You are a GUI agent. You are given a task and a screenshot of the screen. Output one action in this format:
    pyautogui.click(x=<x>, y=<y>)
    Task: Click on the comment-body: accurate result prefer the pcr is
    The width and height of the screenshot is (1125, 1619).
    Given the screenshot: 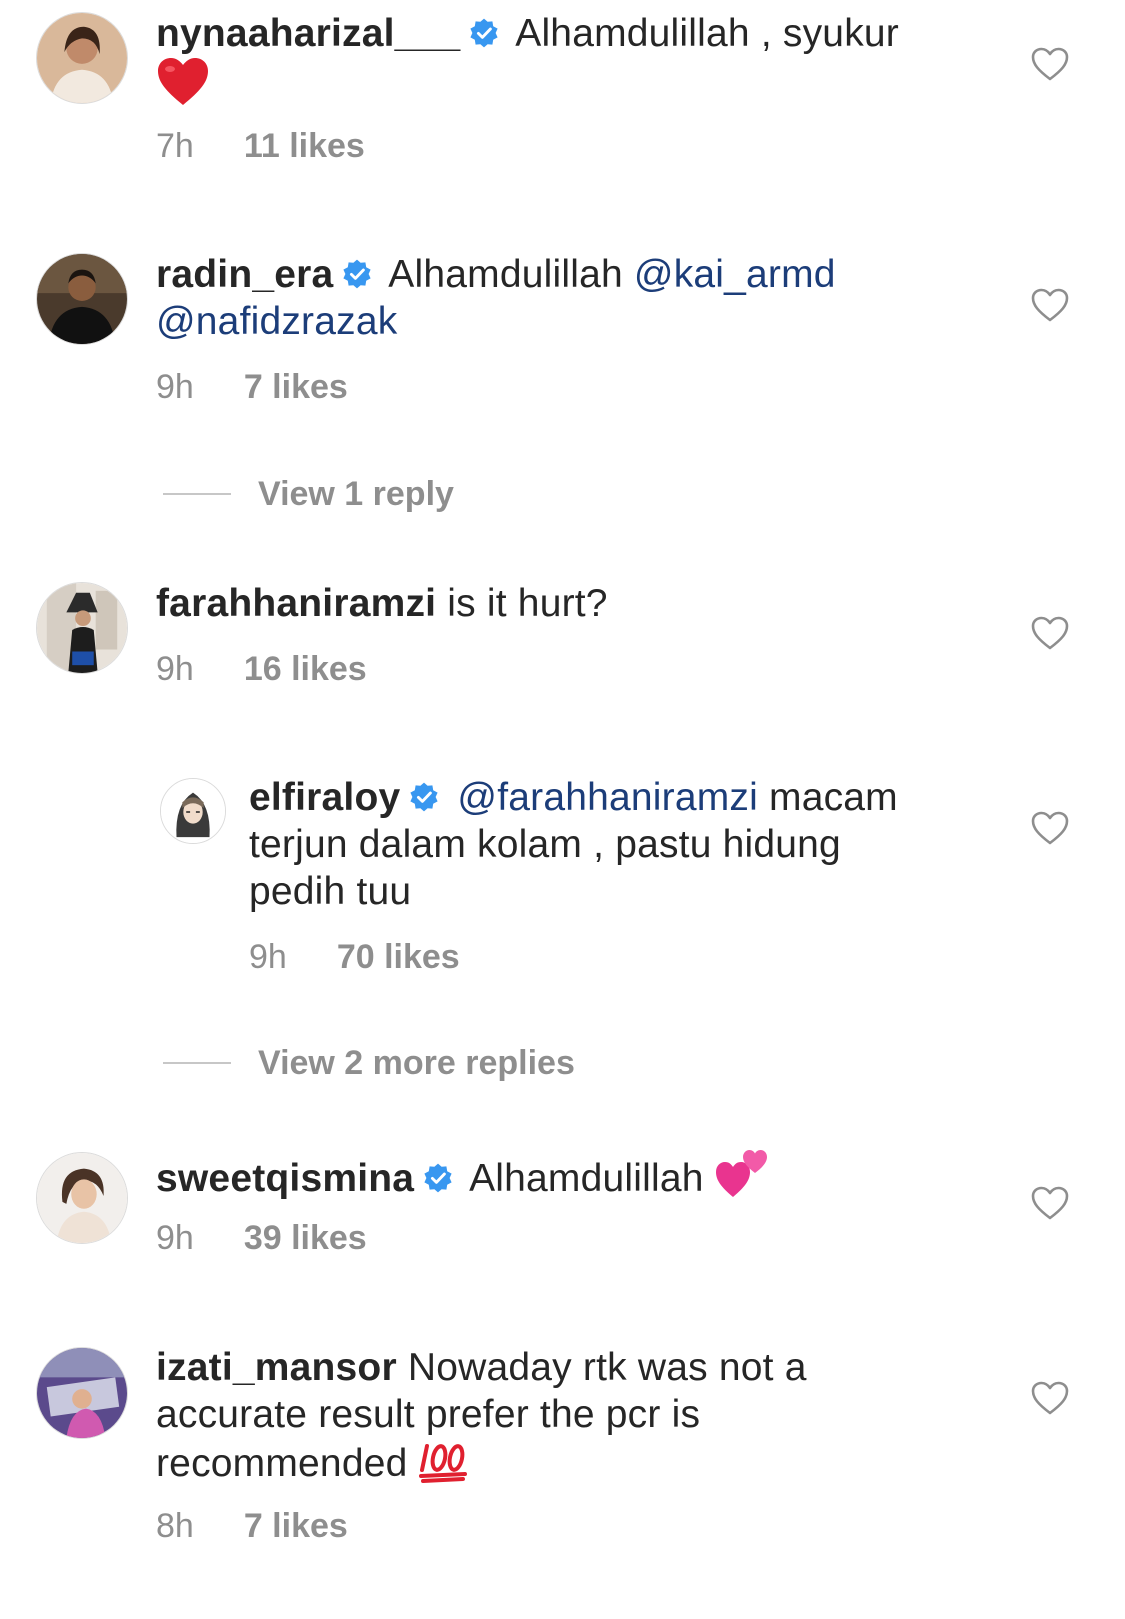 What is the action you would take?
    pyautogui.click(x=428, y=1414)
    